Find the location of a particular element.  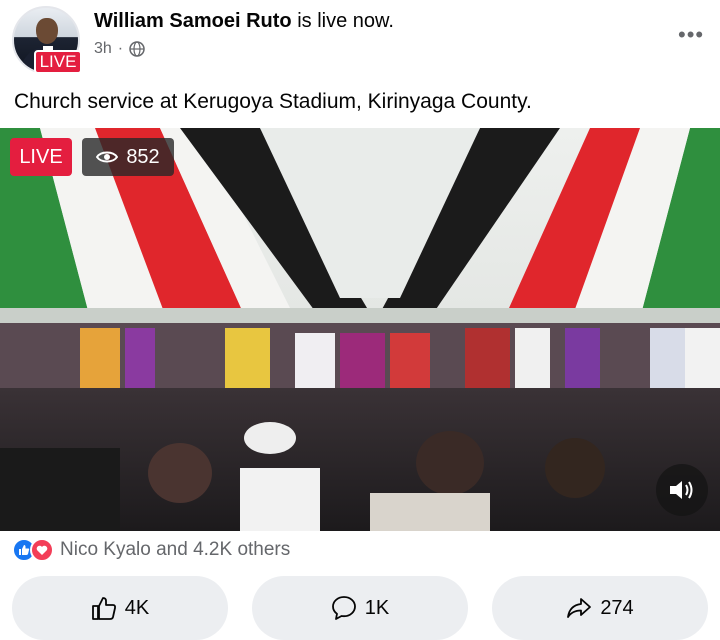

share-button: 274 is located at coordinates (600, 608).